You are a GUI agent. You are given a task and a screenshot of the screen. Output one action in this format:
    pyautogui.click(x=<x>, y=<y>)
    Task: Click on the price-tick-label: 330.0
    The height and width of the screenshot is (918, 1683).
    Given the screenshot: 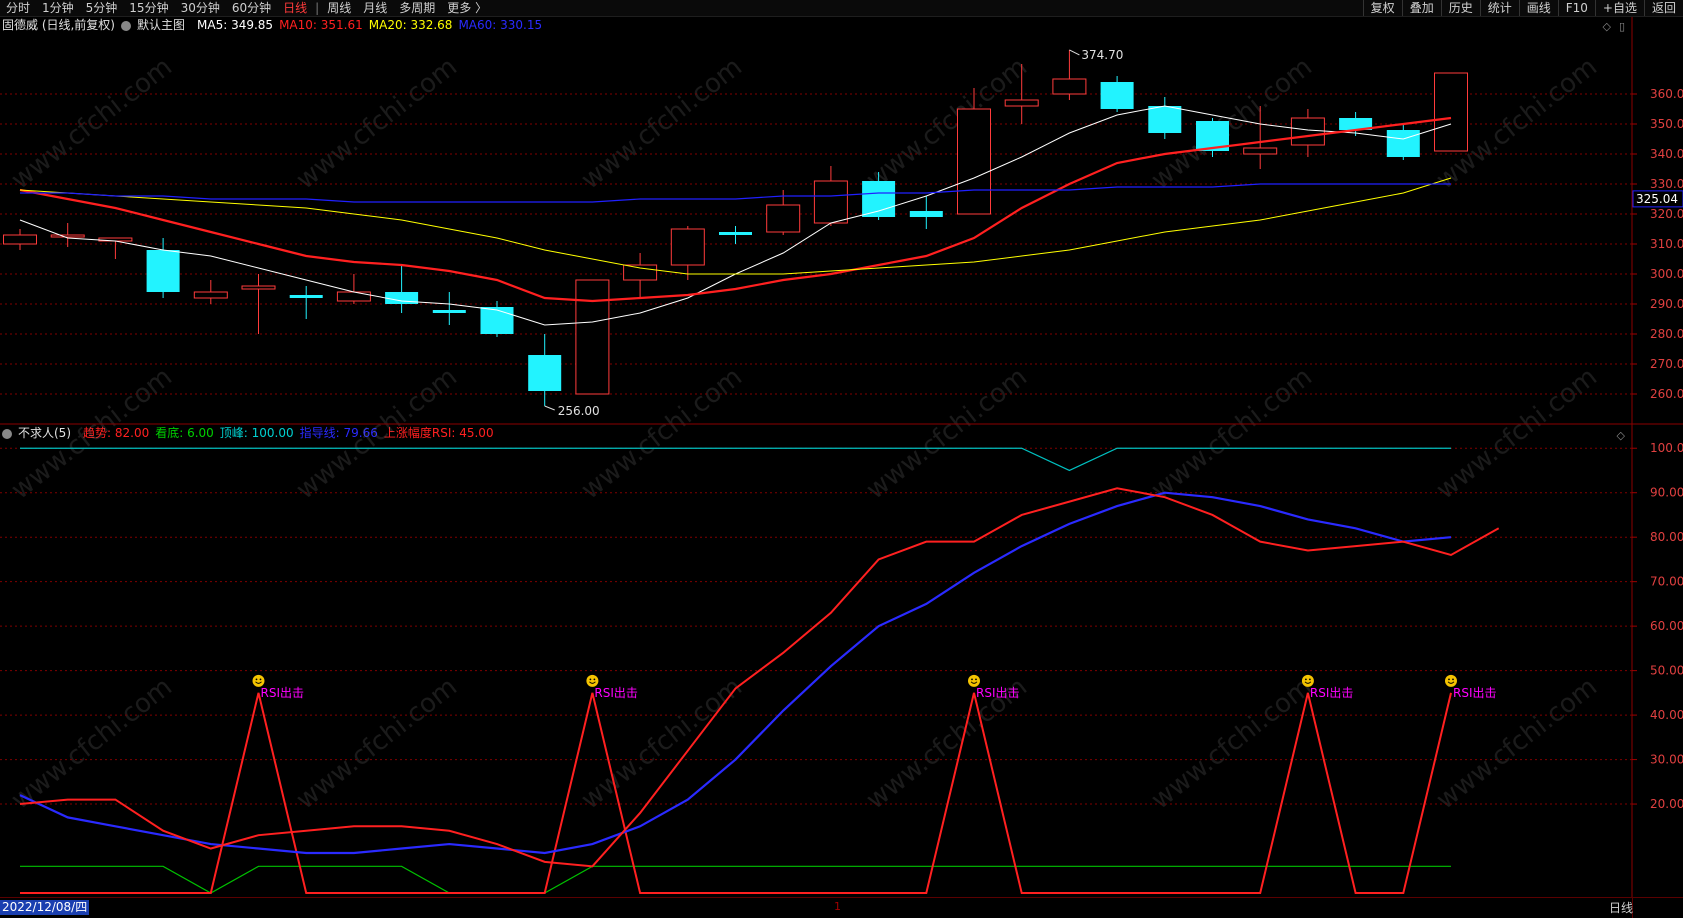 What is the action you would take?
    pyautogui.click(x=1666, y=184)
    